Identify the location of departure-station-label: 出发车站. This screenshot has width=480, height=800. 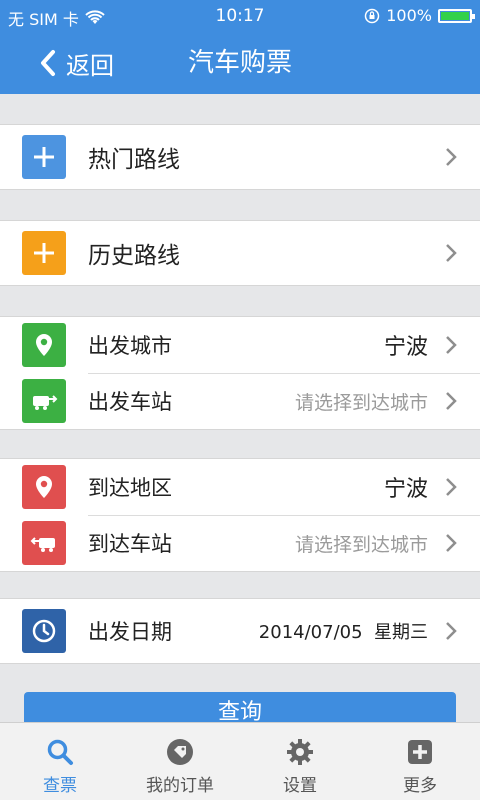
(130, 402).